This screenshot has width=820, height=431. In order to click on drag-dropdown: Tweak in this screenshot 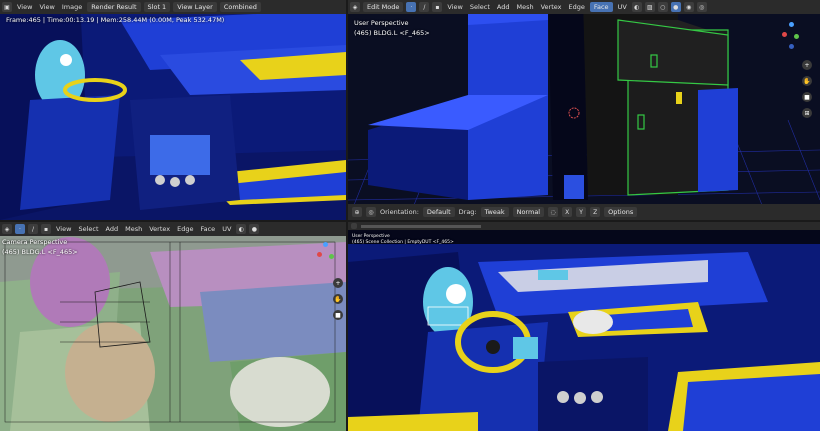, I will do `click(494, 212)`.